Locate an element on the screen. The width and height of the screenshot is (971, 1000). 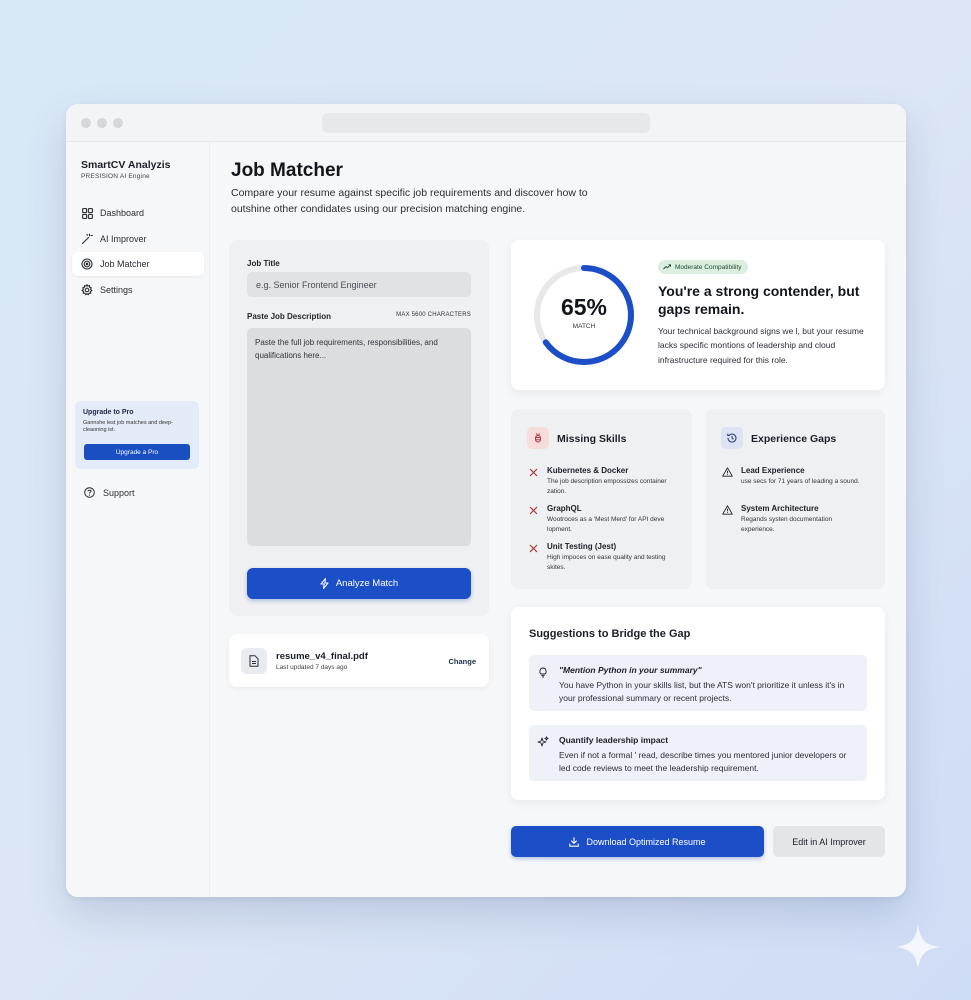
trend-up-icon is located at coordinates (667, 267).